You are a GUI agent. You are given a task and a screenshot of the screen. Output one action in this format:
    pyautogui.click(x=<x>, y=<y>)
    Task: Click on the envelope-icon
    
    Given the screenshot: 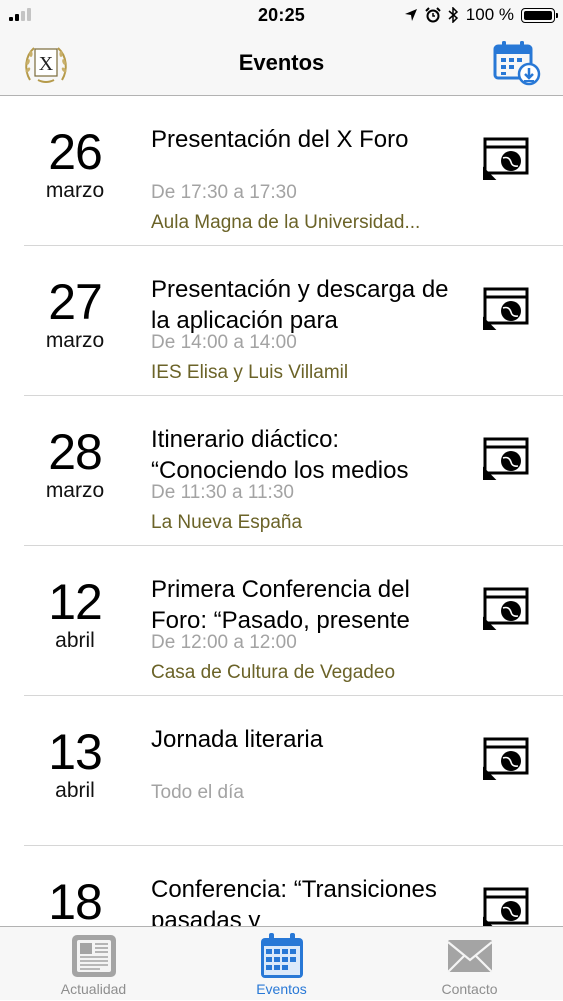 What is the action you would take?
    pyautogui.click(x=469, y=956)
    